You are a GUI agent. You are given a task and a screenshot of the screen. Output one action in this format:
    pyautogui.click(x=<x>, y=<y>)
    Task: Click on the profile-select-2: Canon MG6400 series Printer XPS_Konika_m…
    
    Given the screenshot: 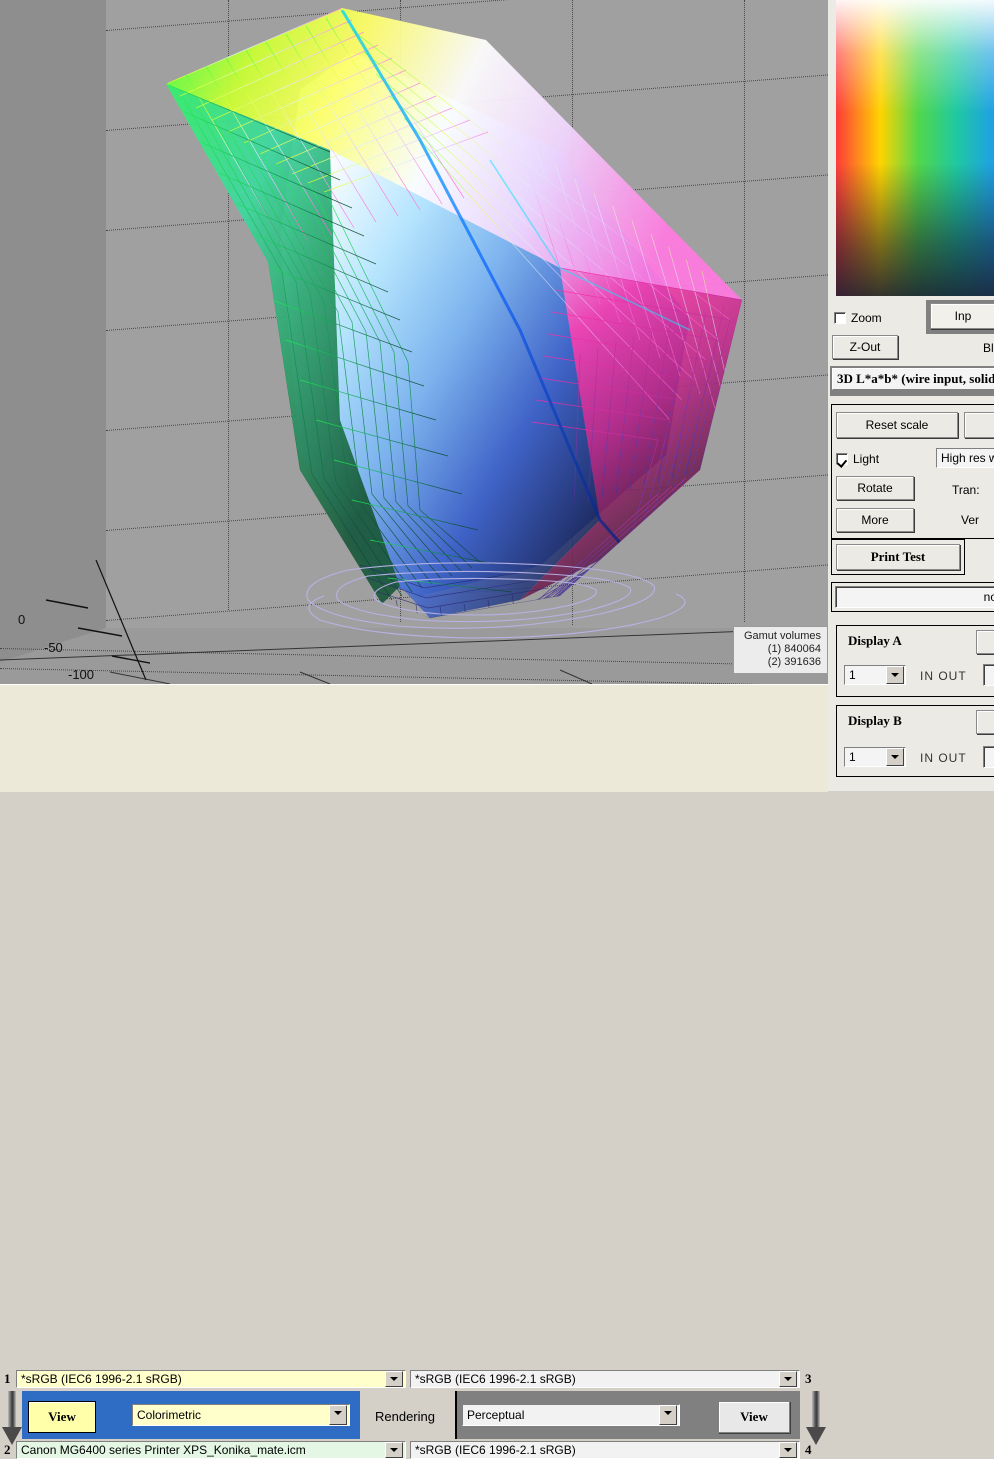 What is the action you would take?
    pyautogui.click(x=211, y=1450)
    